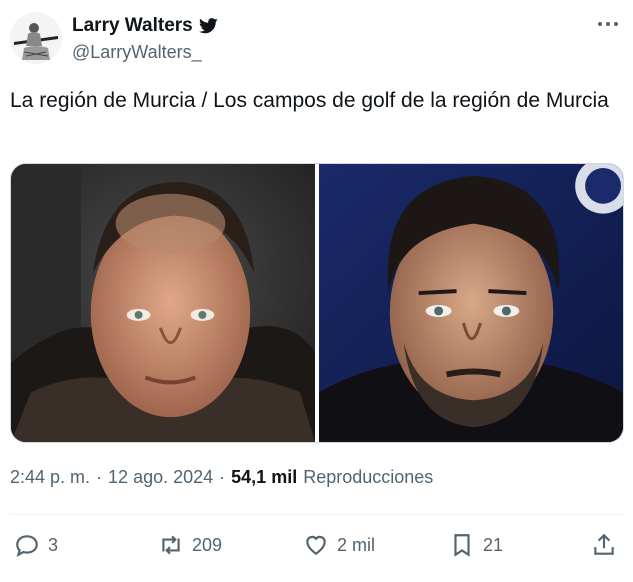 This screenshot has width=633, height=582. I want to click on repost-icon, so click(171, 545).